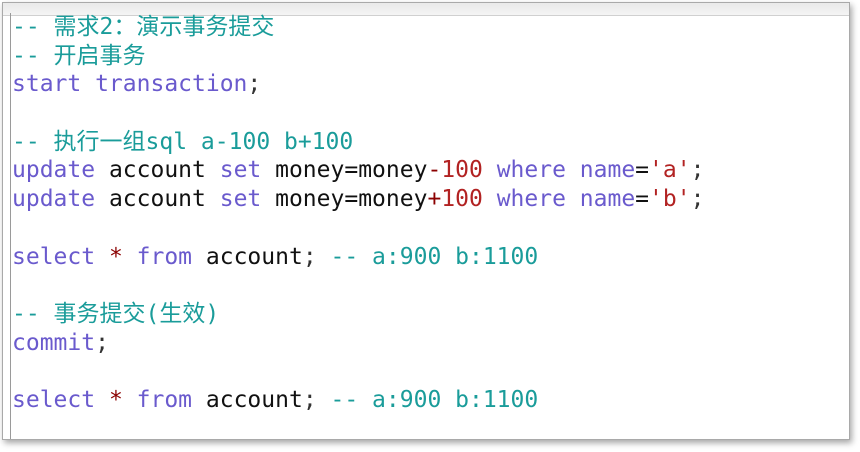  I want to click on comment-text: -- 开启事务, so click(79, 55).